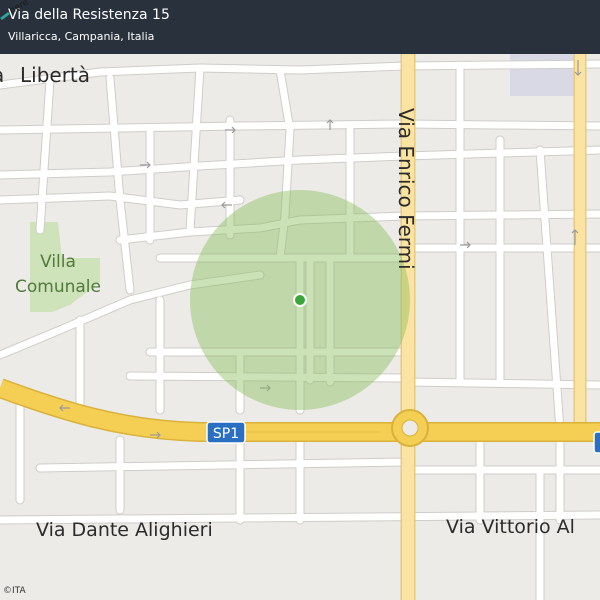 This screenshot has width=600, height=600. I want to click on roundabout, so click(410, 428).